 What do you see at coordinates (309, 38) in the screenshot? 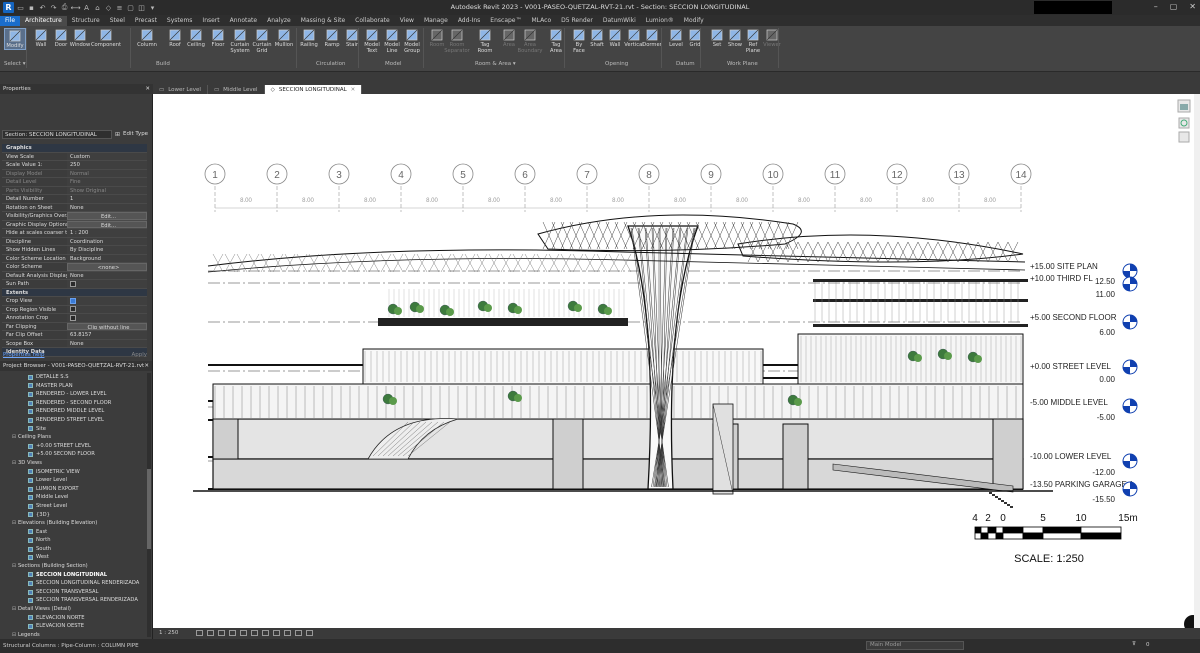
I see `railing-tool-button: Railing` at bounding box center [309, 38].